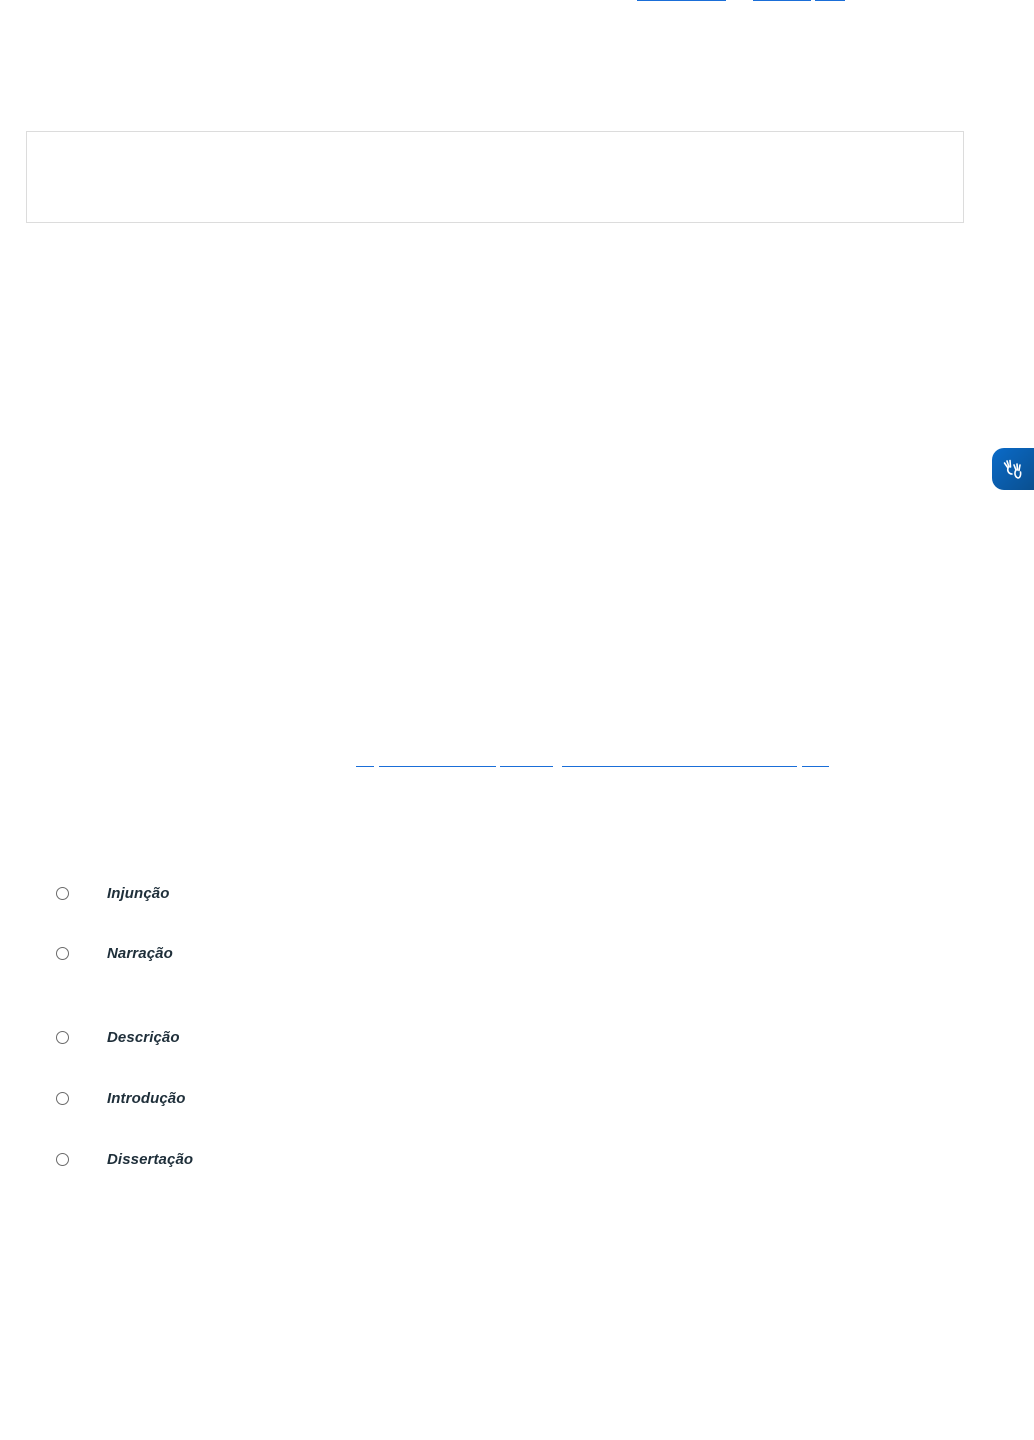  What do you see at coordinates (143, 1037) in the screenshot?
I see `option-label: Descrição` at bounding box center [143, 1037].